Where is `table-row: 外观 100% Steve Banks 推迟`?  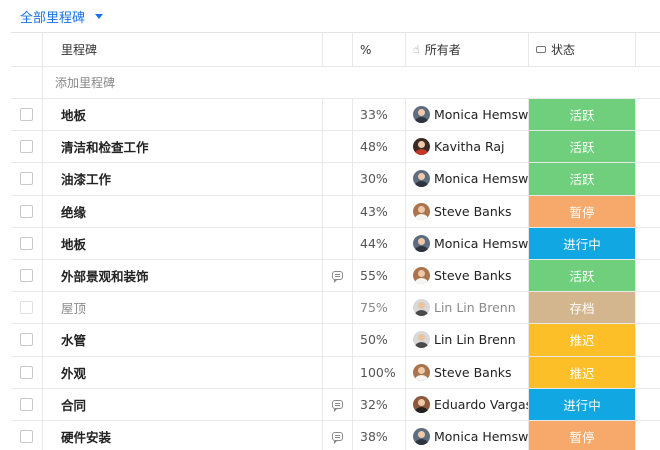 table-row: 外观 100% Steve Banks 推迟 is located at coordinates (335, 372).